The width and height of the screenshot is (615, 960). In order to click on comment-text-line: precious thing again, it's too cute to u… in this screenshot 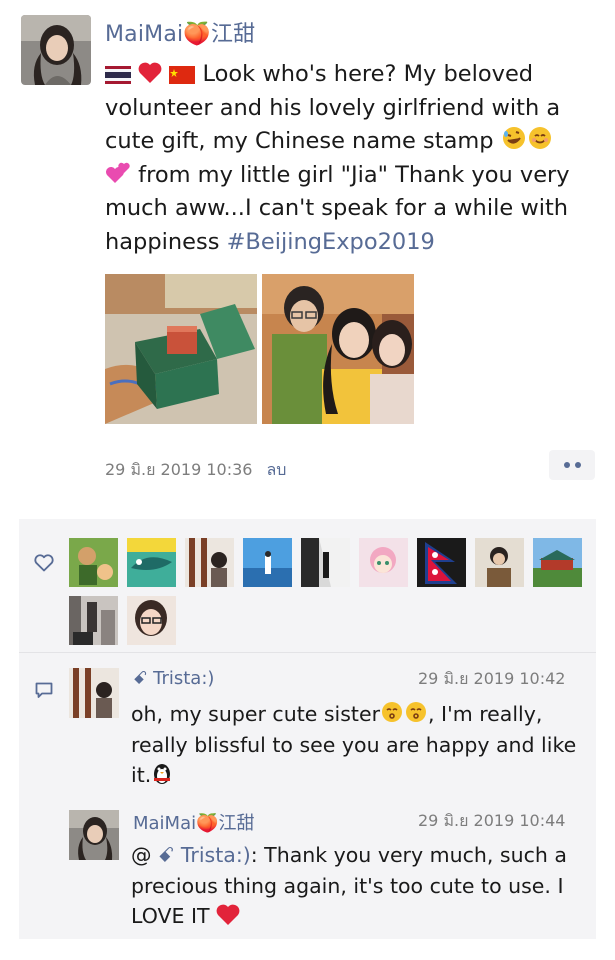, I will do `click(347, 885)`.